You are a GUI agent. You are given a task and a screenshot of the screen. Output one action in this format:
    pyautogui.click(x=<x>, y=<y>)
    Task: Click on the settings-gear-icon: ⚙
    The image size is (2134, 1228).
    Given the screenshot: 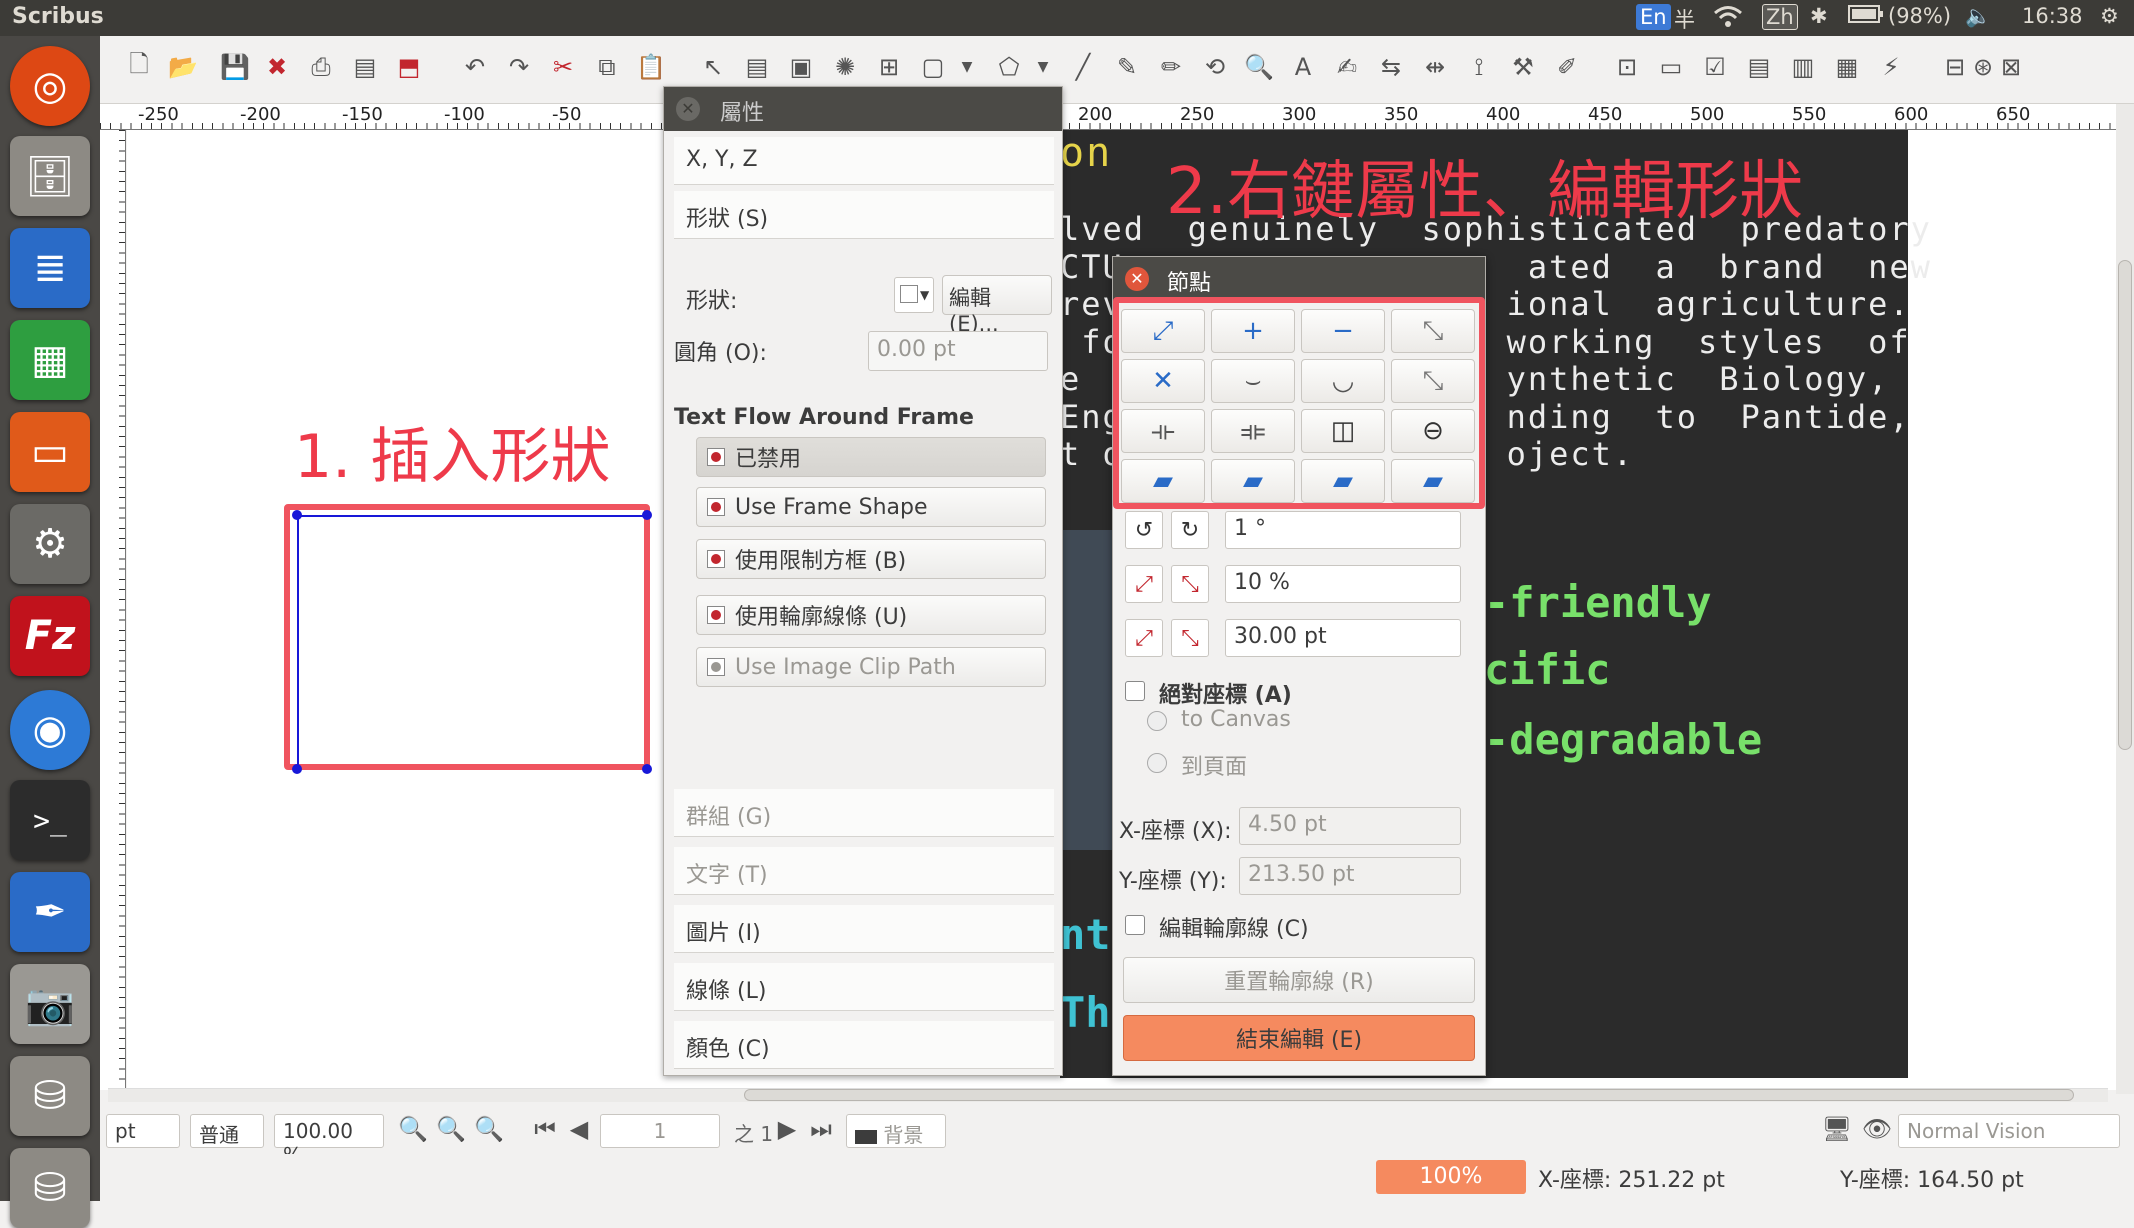 What is the action you would take?
    pyautogui.click(x=2109, y=16)
    